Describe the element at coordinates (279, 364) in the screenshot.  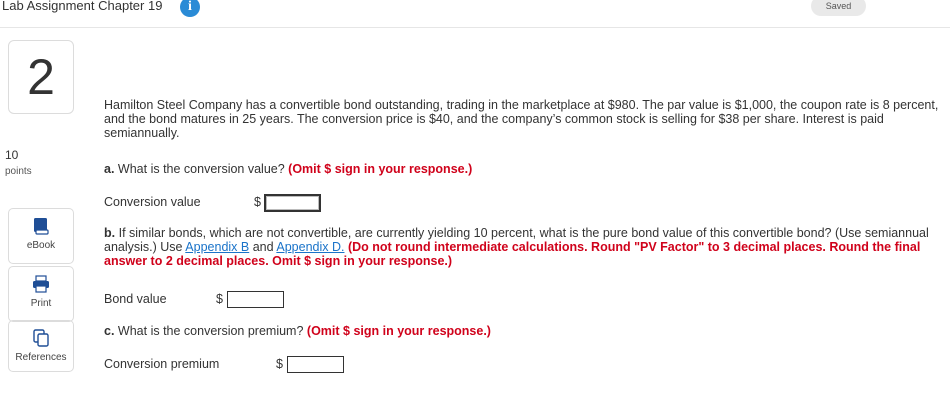
I see `conversion-premium-currency: $` at that location.